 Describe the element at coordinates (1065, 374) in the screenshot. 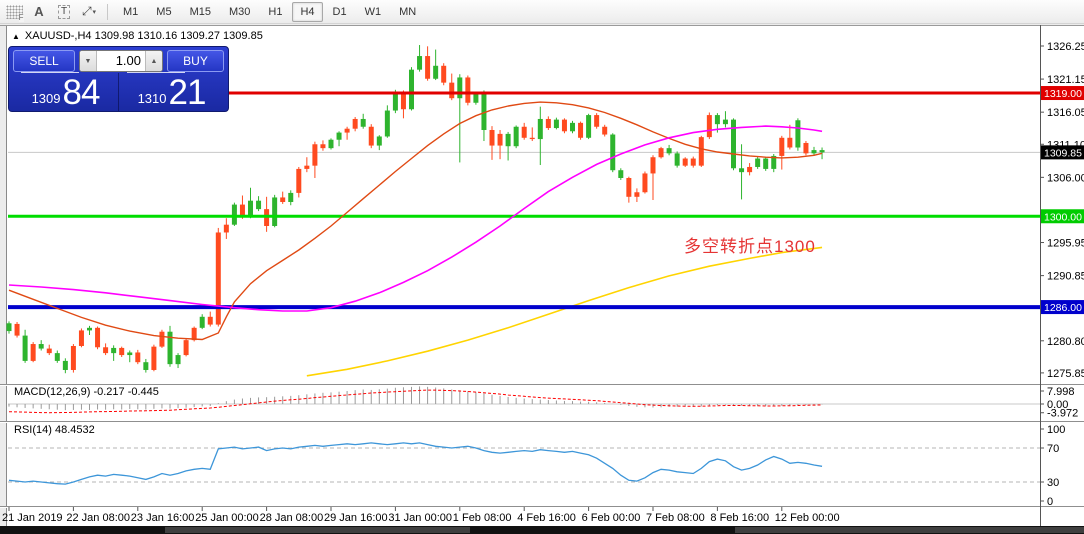

I see `svg-text: 1275.85` at that location.